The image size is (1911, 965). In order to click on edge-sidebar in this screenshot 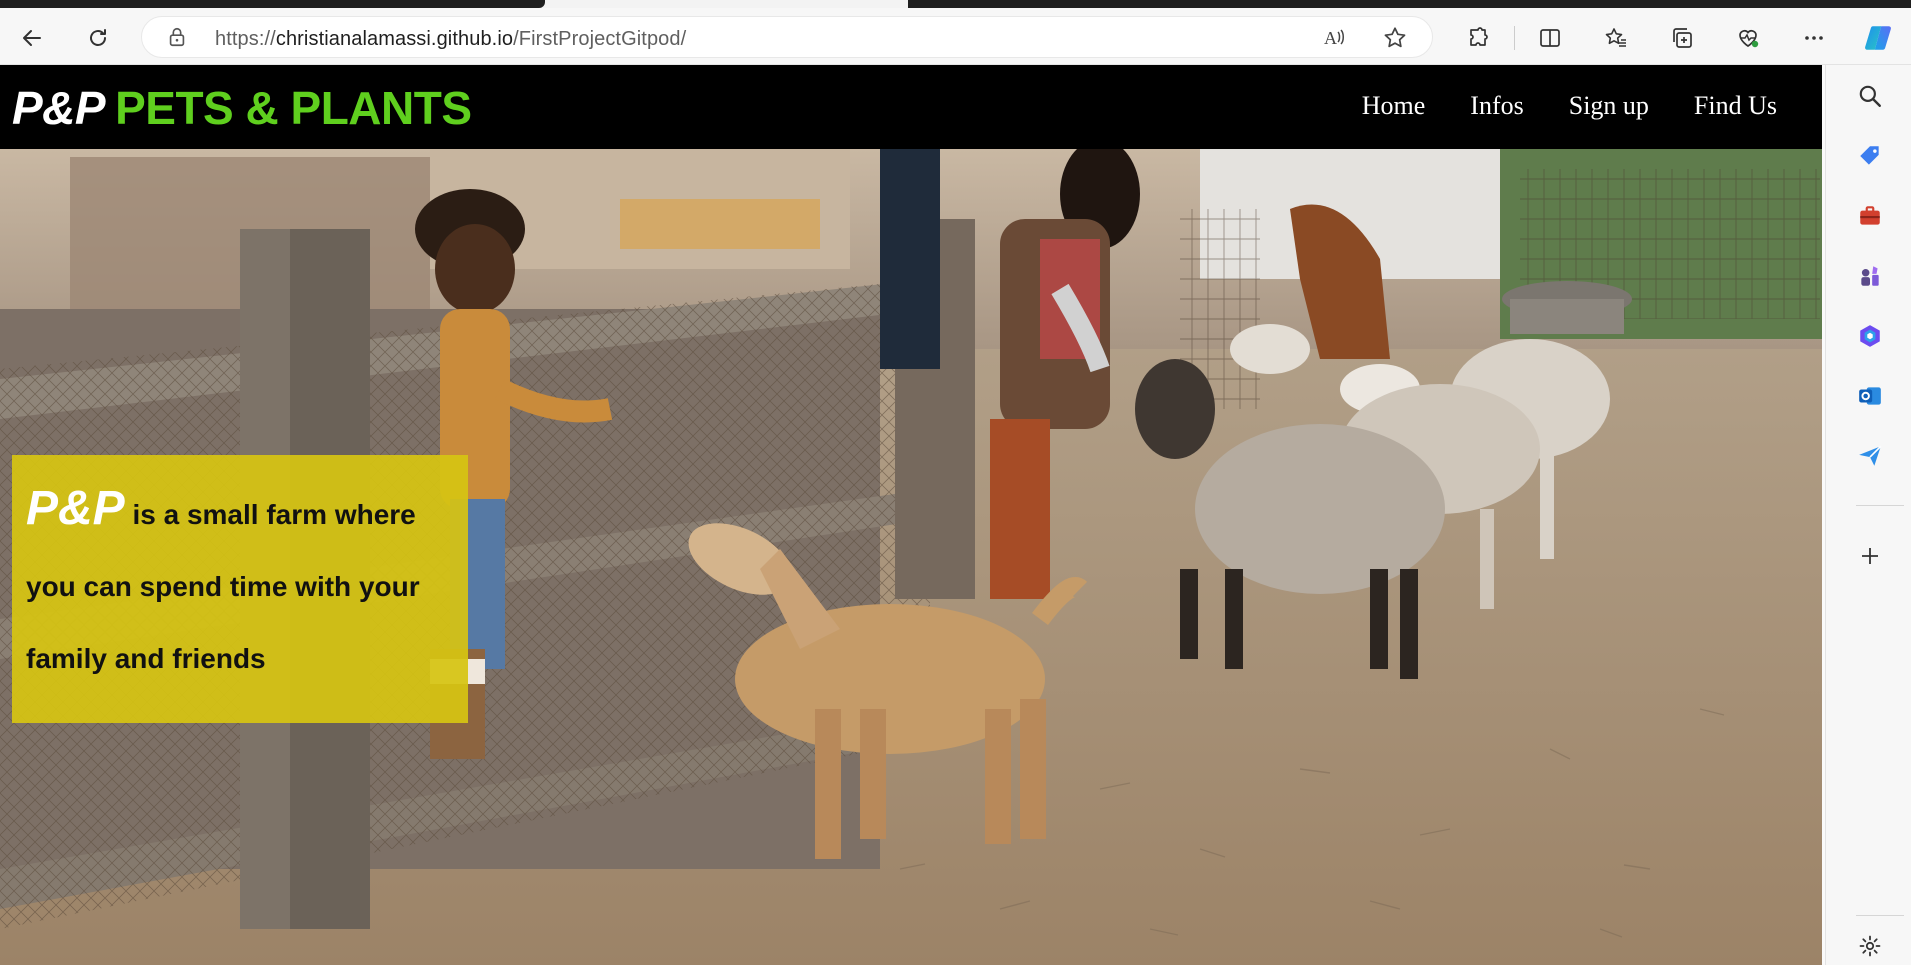, I will do `click(1868, 515)`.